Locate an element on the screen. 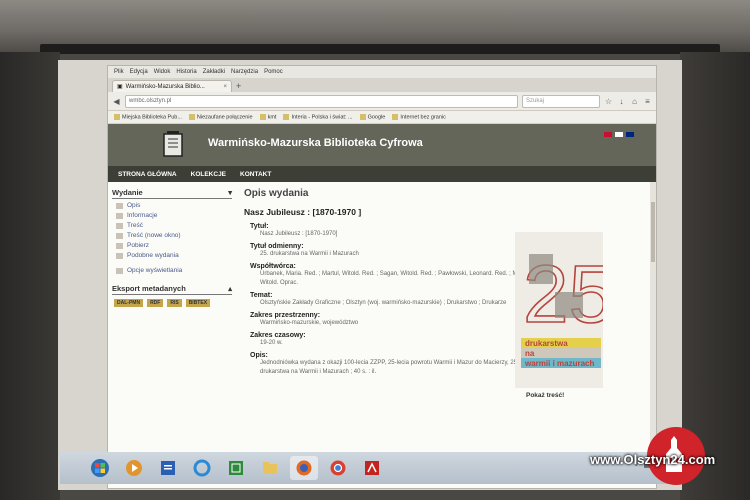 The width and height of the screenshot is (750, 500). bookmark-label: kmt is located at coordinates (272, 117).